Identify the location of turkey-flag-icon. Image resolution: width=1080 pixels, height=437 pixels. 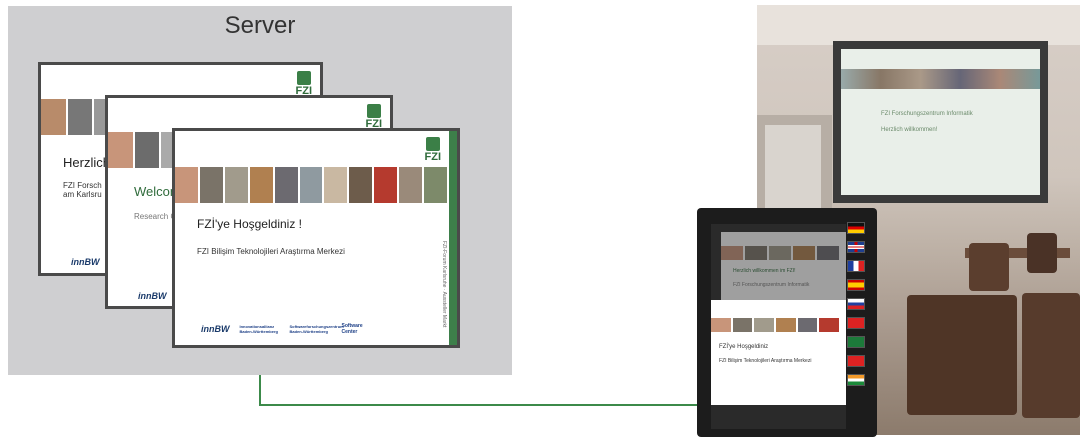
(856, 323).